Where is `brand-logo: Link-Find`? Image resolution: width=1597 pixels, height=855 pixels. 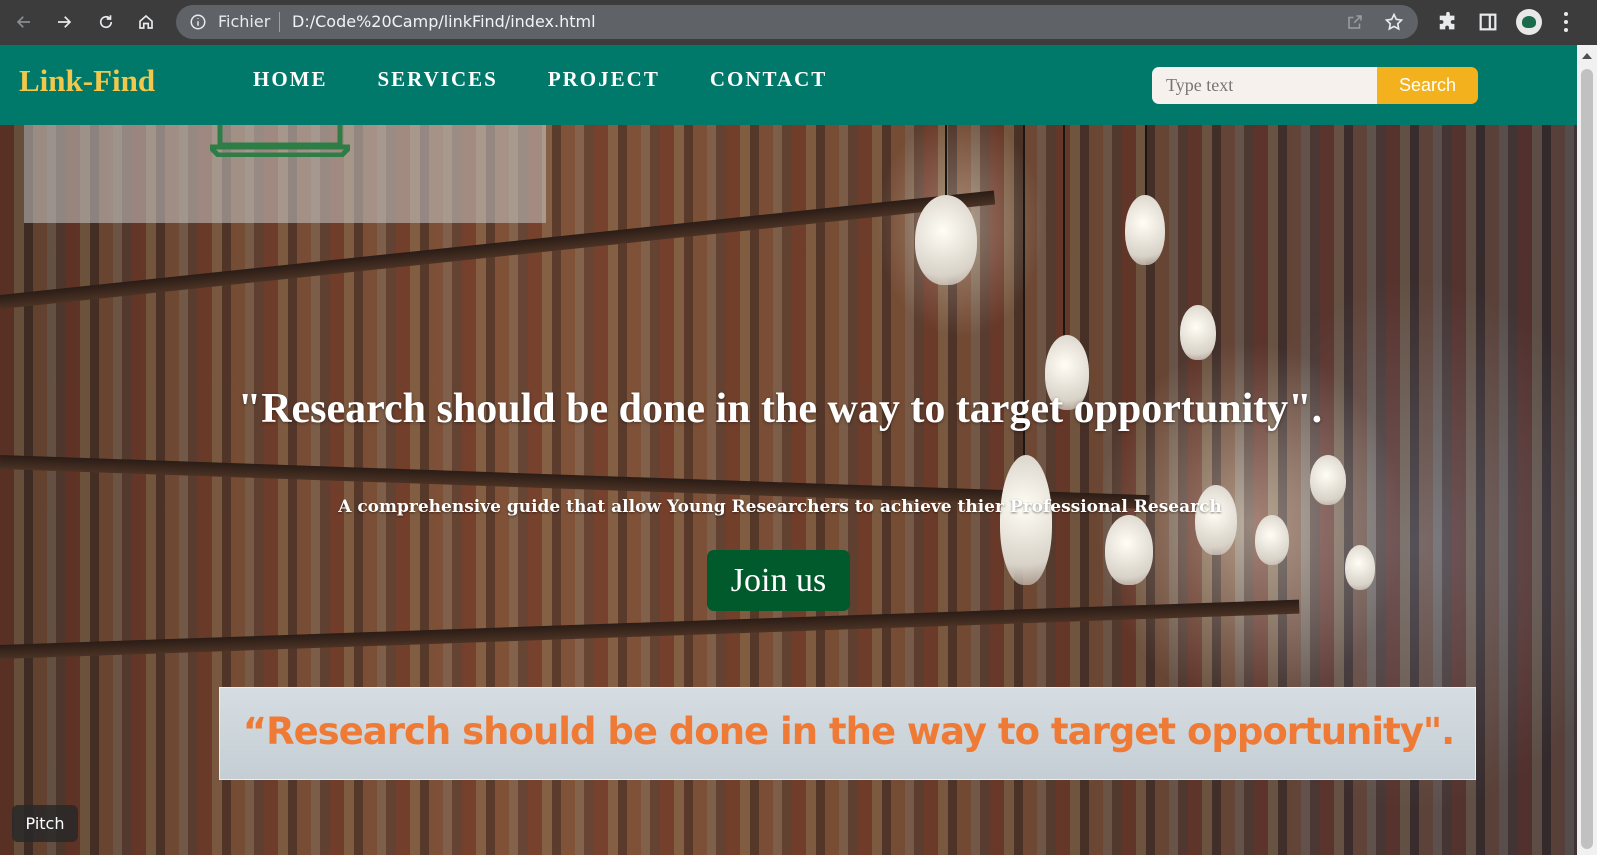
brand-logo: Link-Find is located at coordinates (87, 81).